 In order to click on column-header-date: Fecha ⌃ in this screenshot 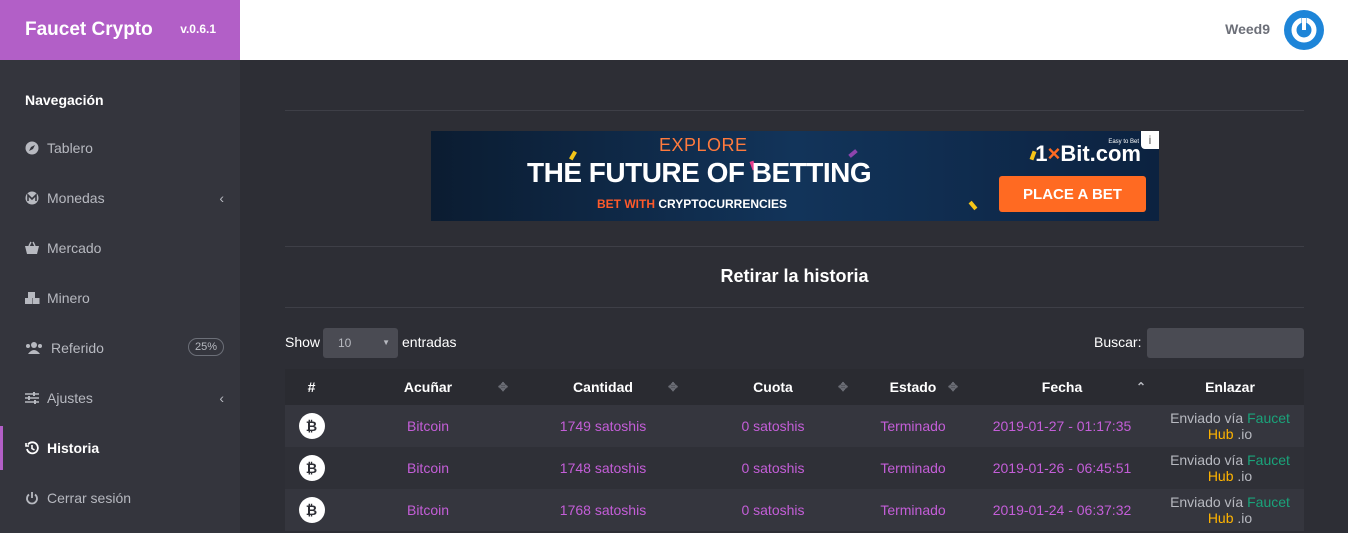, I will do `click(1062, 387)`.